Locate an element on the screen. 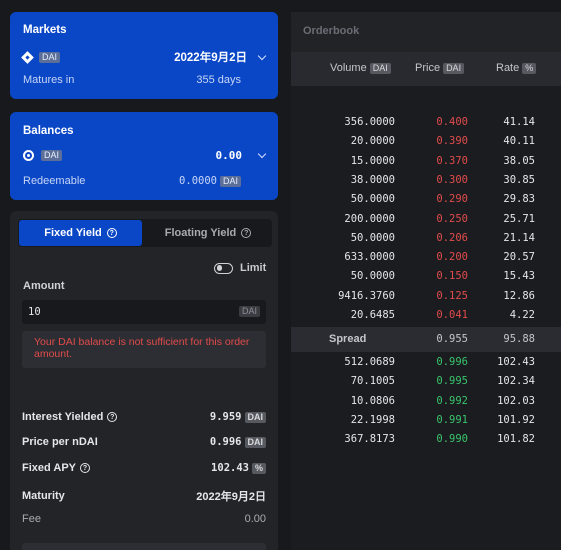  limit-toggle is located at coordinates (223, 268).